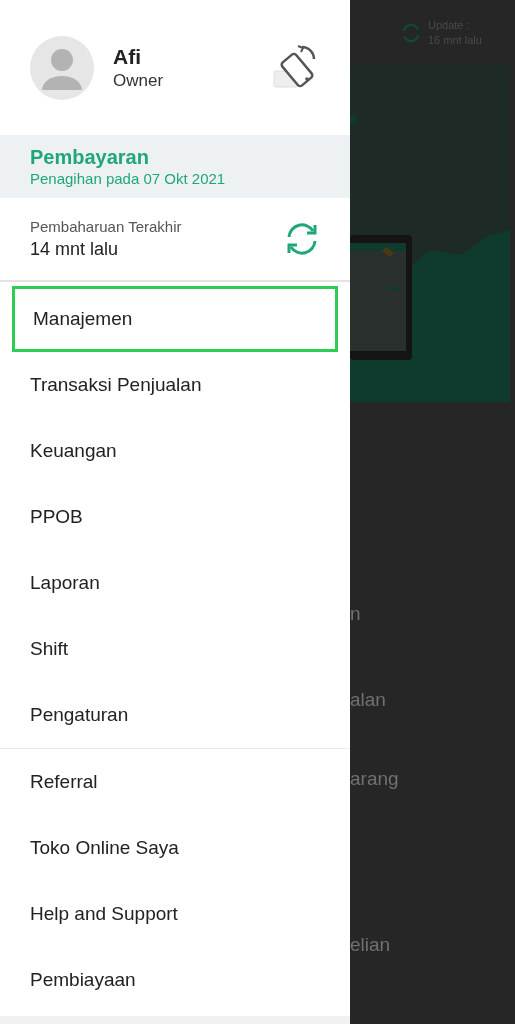 The image size is (515, 1024). Describe the element at coordinates (175, 715) in the screenshot. I see `menu-item: Pengaturan` at that location.